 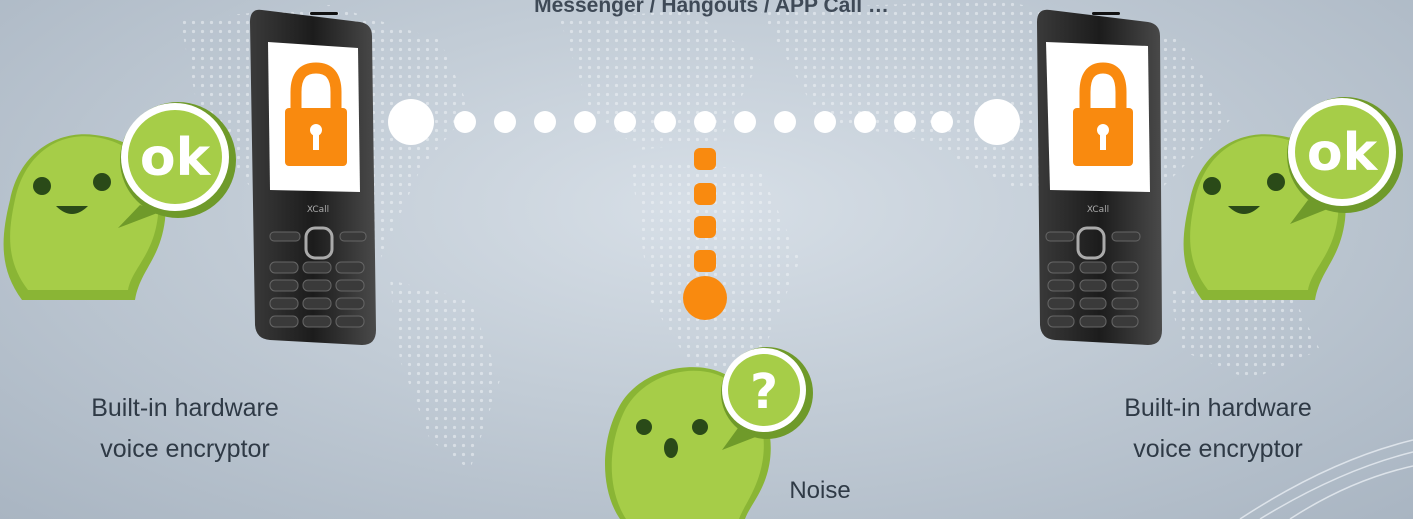 I want to click on left-caption-line-1: Built-in hardware, so click(x=185, y=408).